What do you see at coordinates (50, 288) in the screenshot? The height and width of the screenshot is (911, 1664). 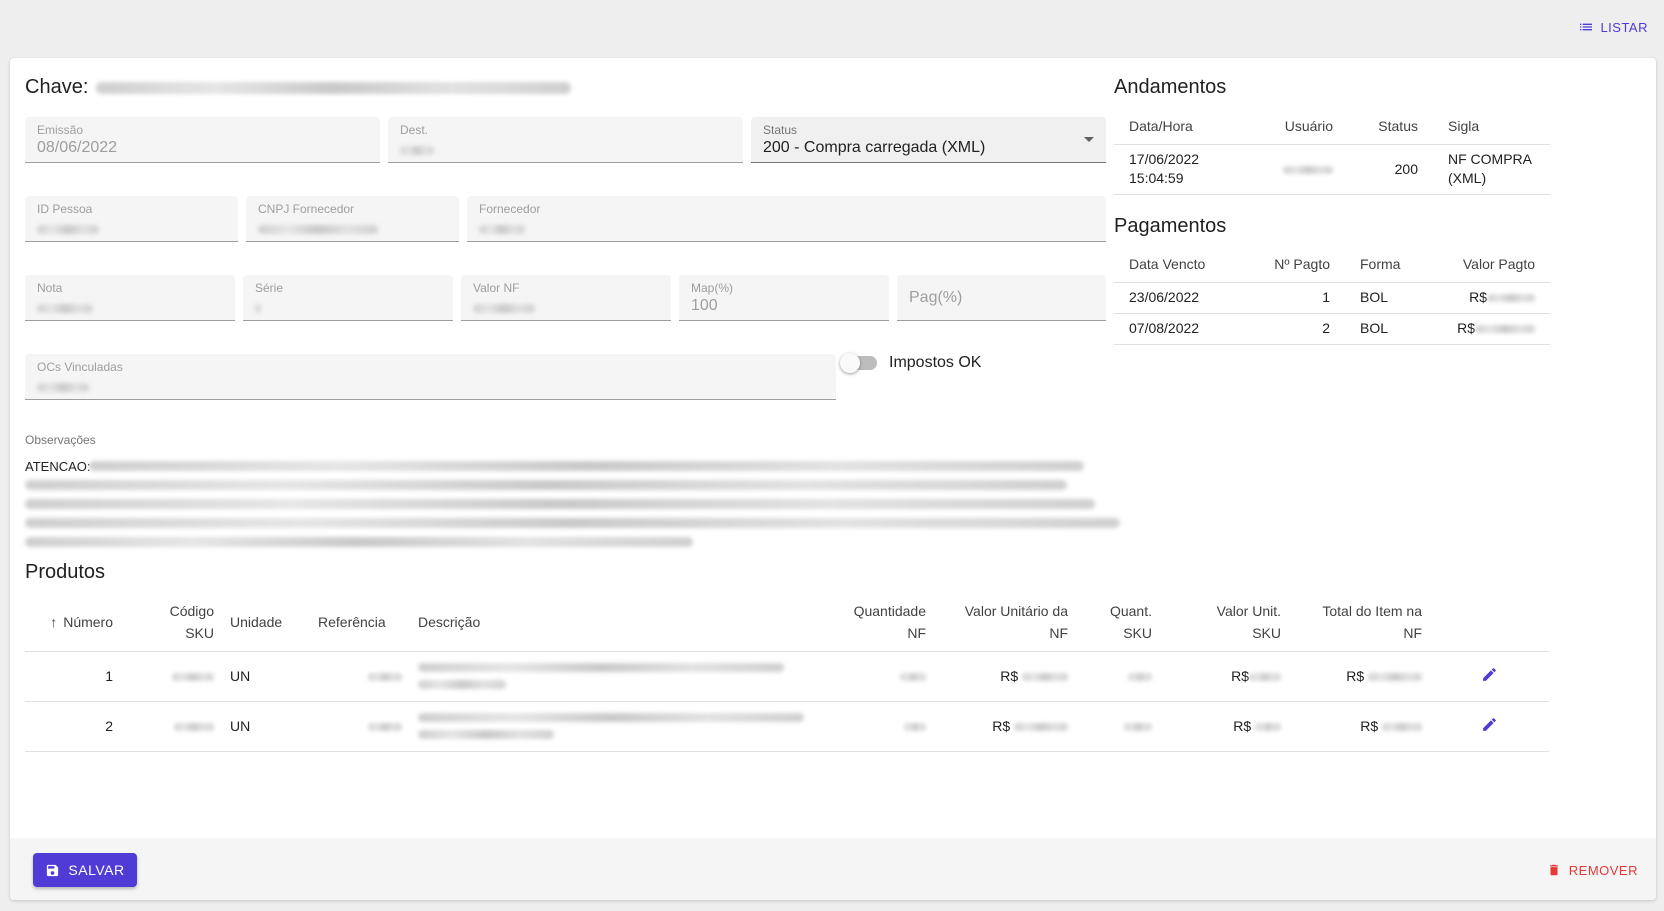 I see `nota-label: Nota` at bounding box center [50, 288].